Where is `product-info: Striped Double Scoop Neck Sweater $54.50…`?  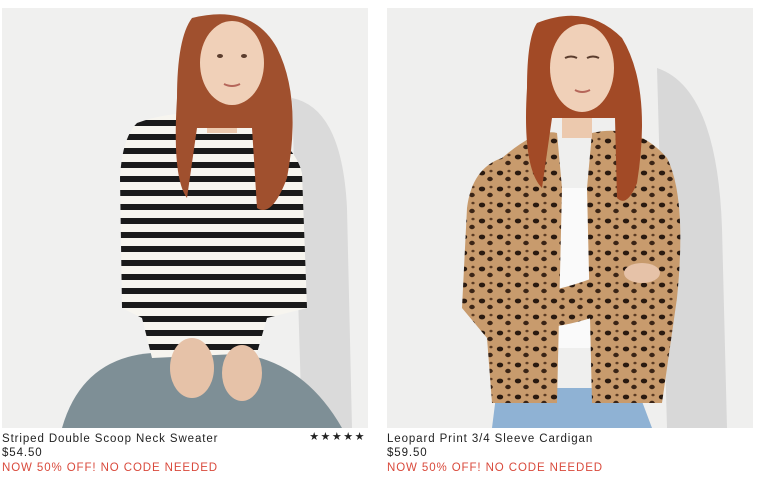
product-info: Striped Double Scoop Neck Sweater $54.50… is located at coordinates (185, 452).